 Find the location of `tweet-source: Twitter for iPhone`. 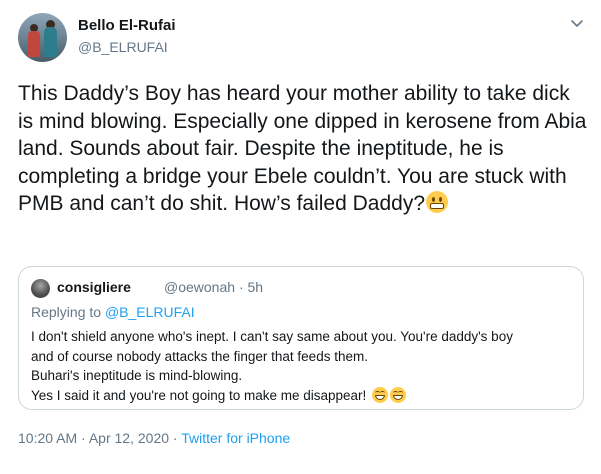

tweet-source: Twitter for iPhone is located at coordinates (235, 438).